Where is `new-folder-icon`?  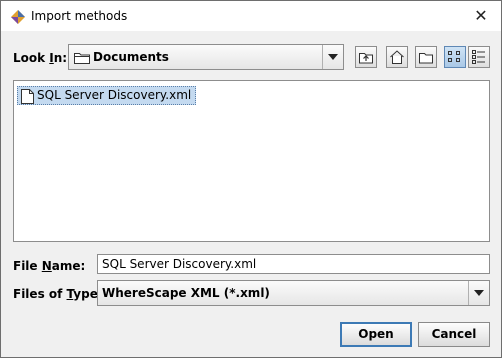 new-folder-icon is located at coordinates (426, 58).